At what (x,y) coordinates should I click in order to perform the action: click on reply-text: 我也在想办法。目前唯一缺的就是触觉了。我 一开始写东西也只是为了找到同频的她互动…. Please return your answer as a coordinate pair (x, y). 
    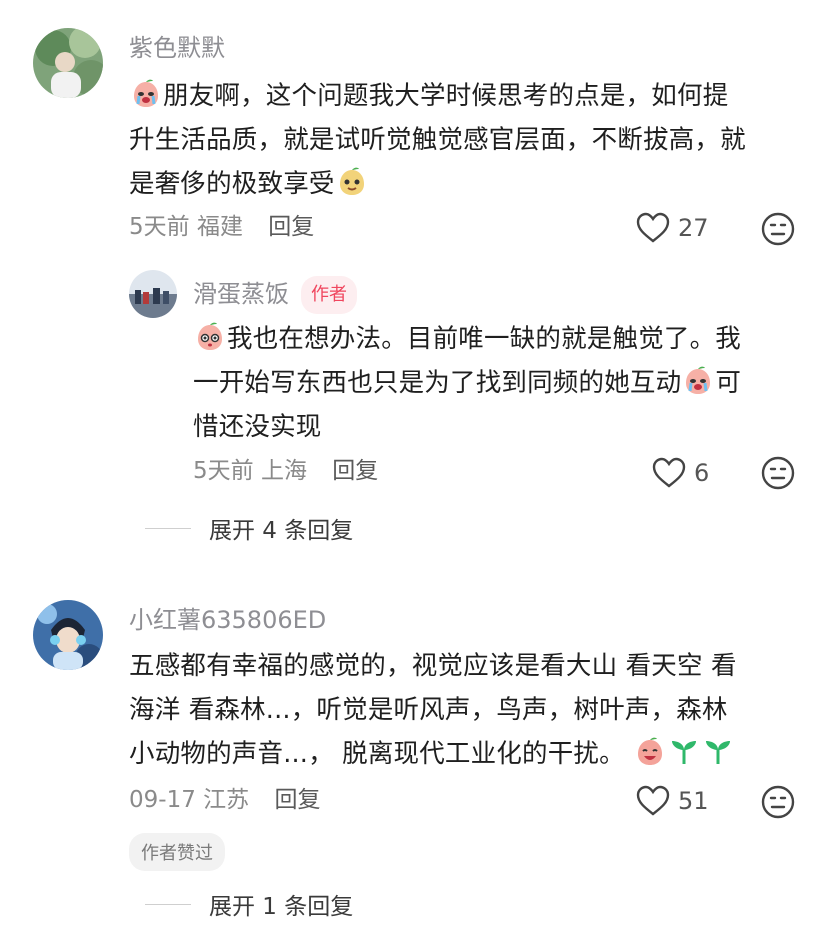
    Looking at the image, I should click on (503, 383).